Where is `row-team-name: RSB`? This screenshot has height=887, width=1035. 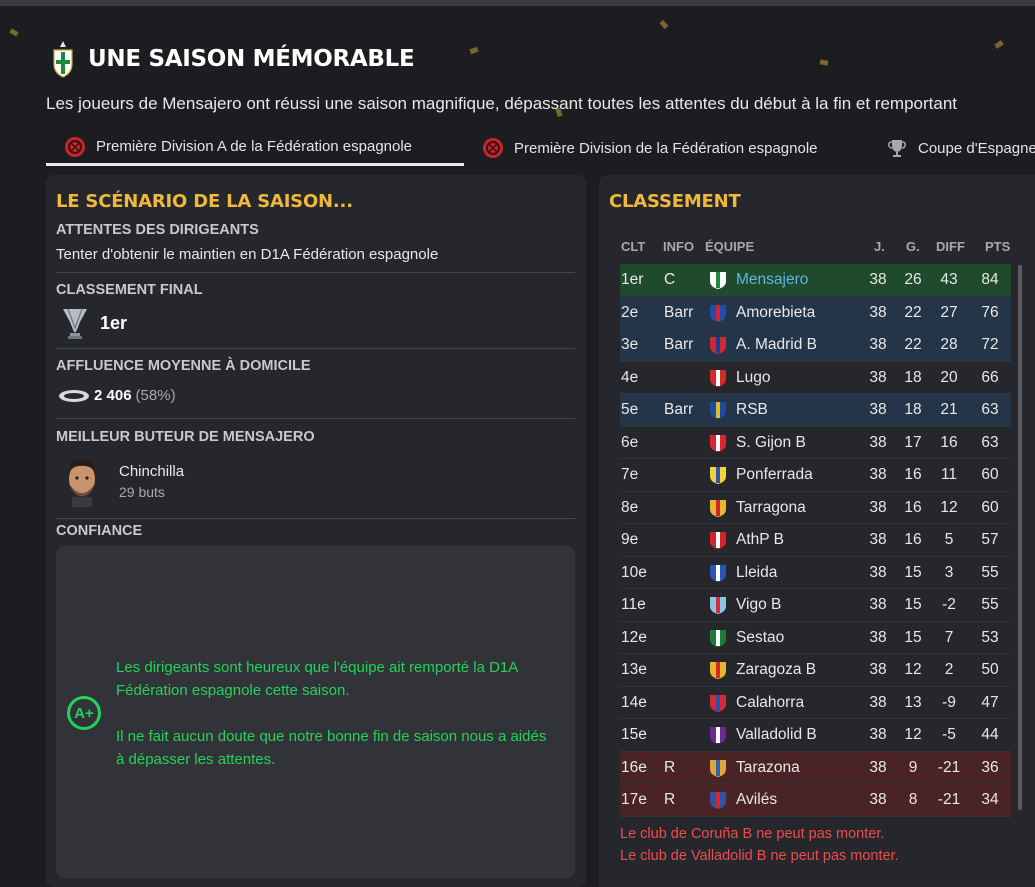 row-team-name: RSB is located at coordinates (752, 410).